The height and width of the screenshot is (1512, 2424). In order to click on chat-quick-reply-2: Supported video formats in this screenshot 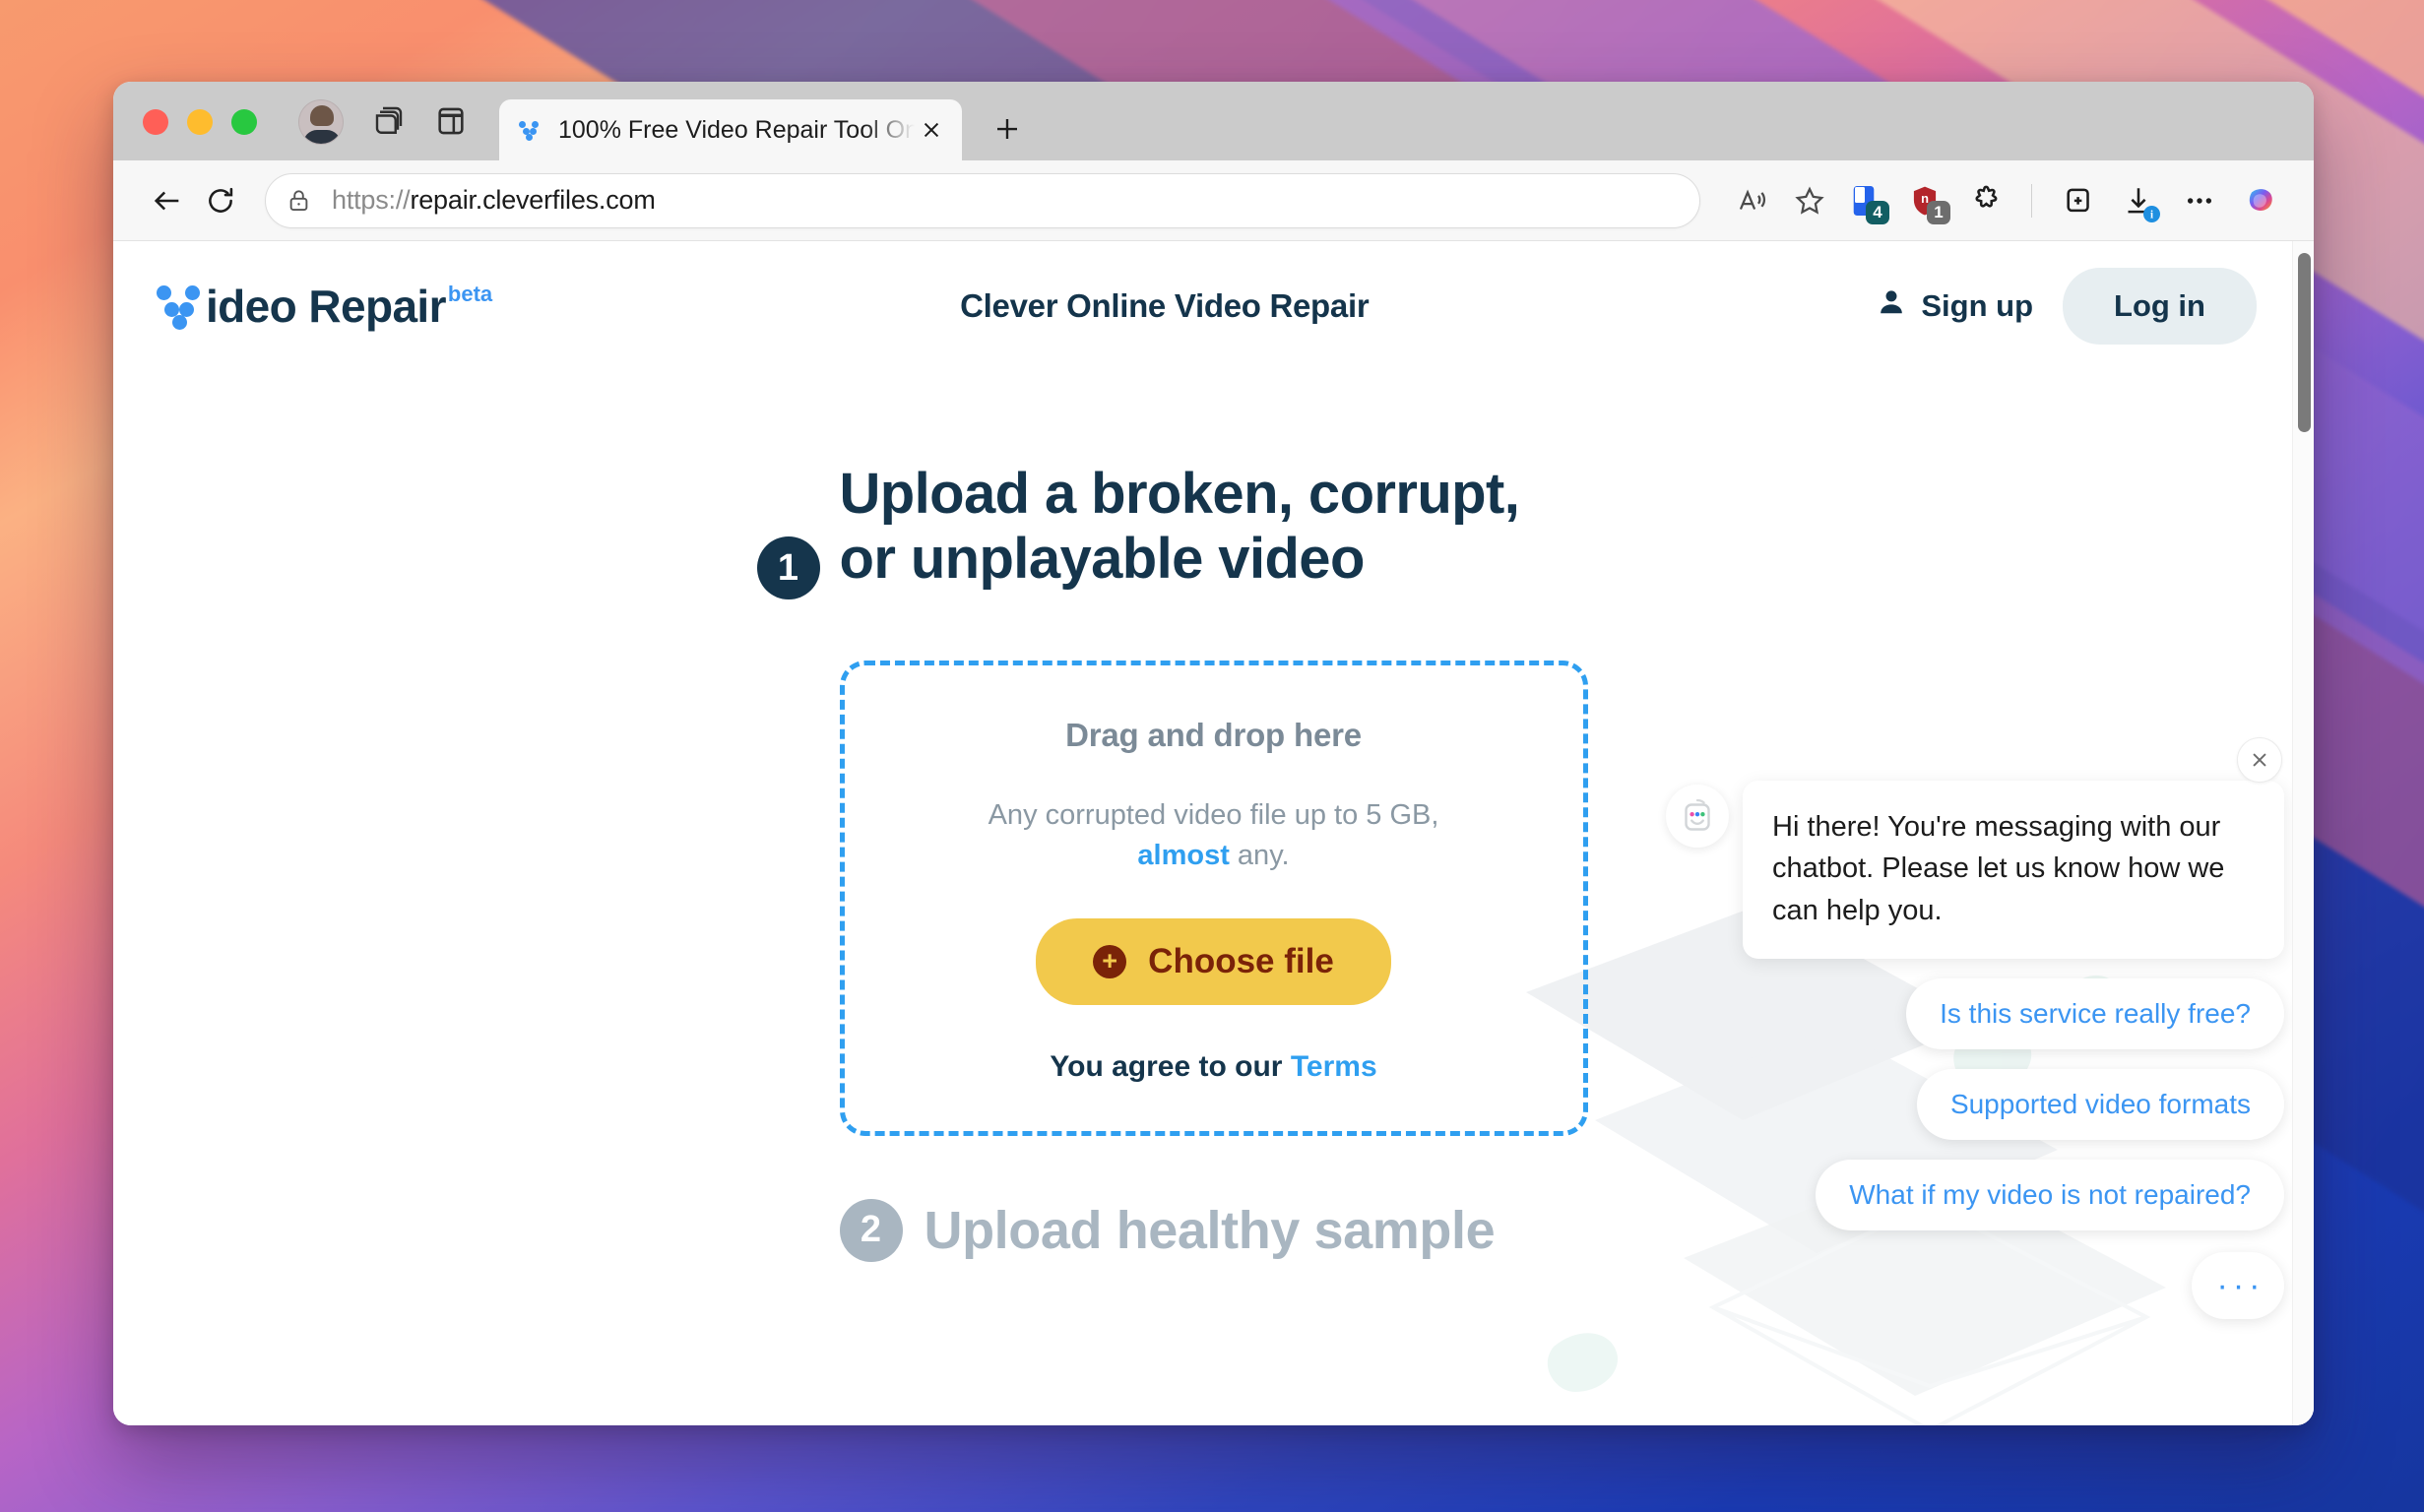, I will do `click(2100, 1104)`.